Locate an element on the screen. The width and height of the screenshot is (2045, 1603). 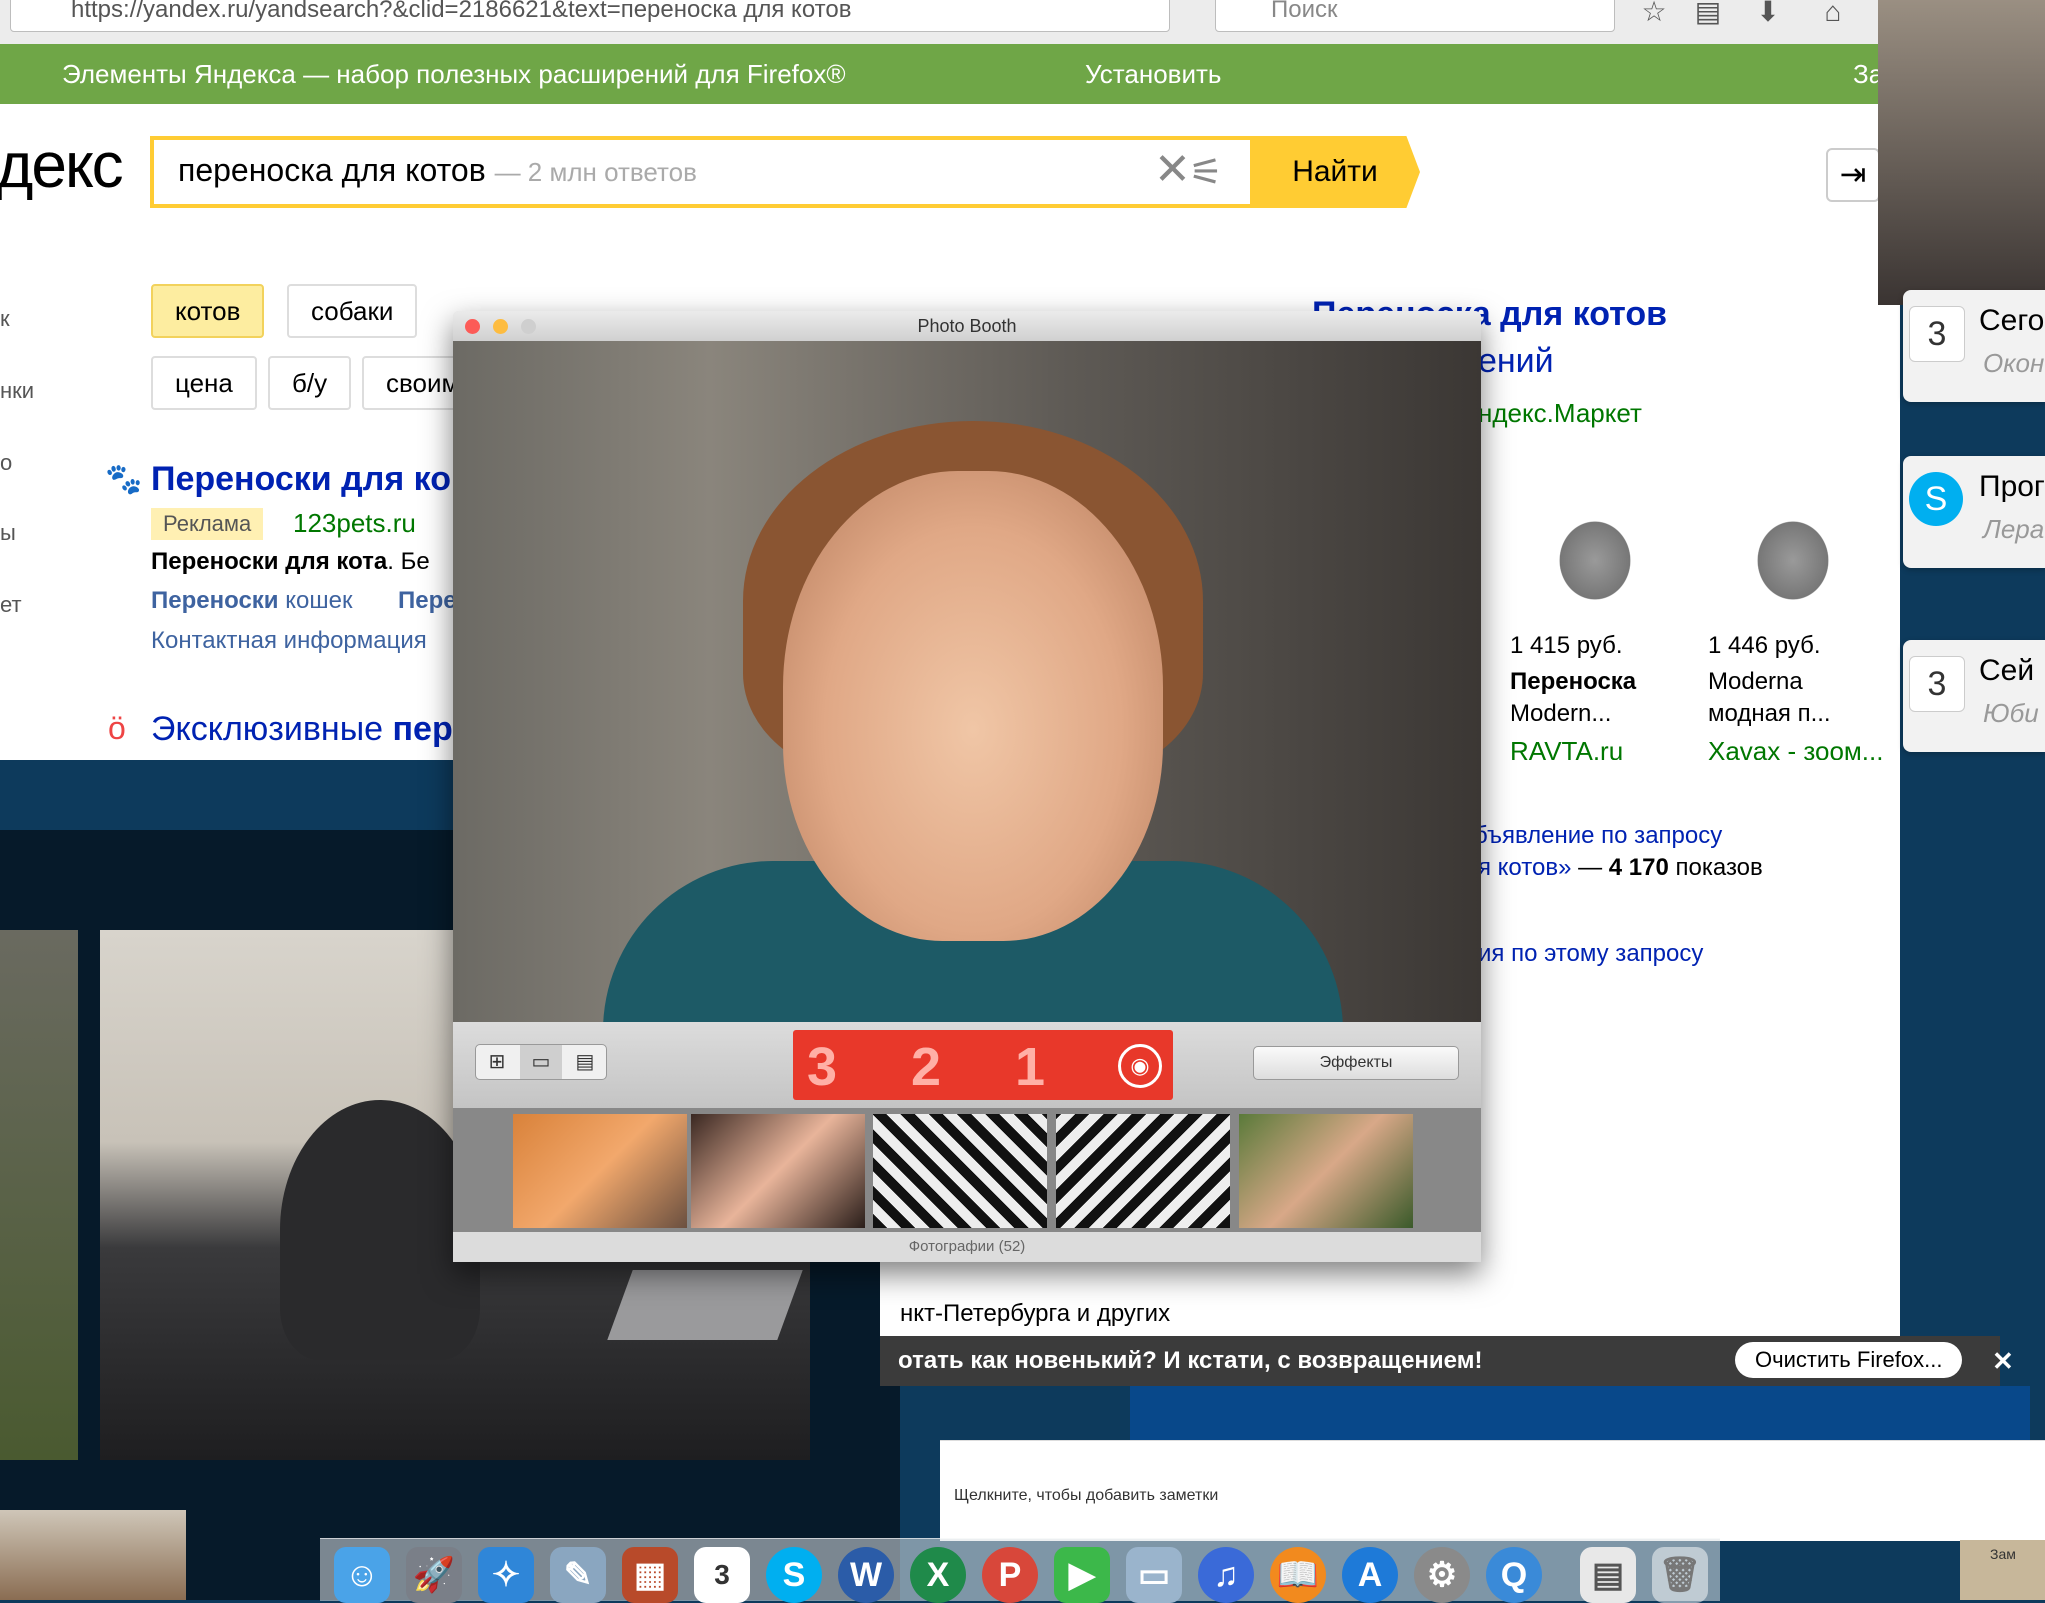
left-nav-item: о is located at coordinates (6, 463).